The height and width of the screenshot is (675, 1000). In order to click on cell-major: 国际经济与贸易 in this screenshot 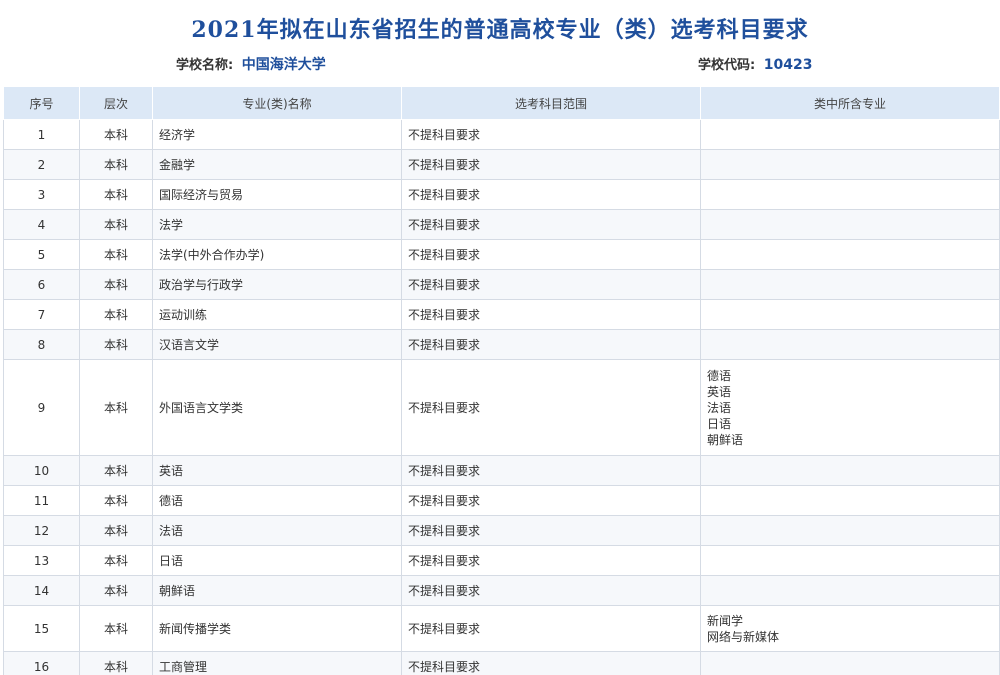, I will do `click(277, 194)`.